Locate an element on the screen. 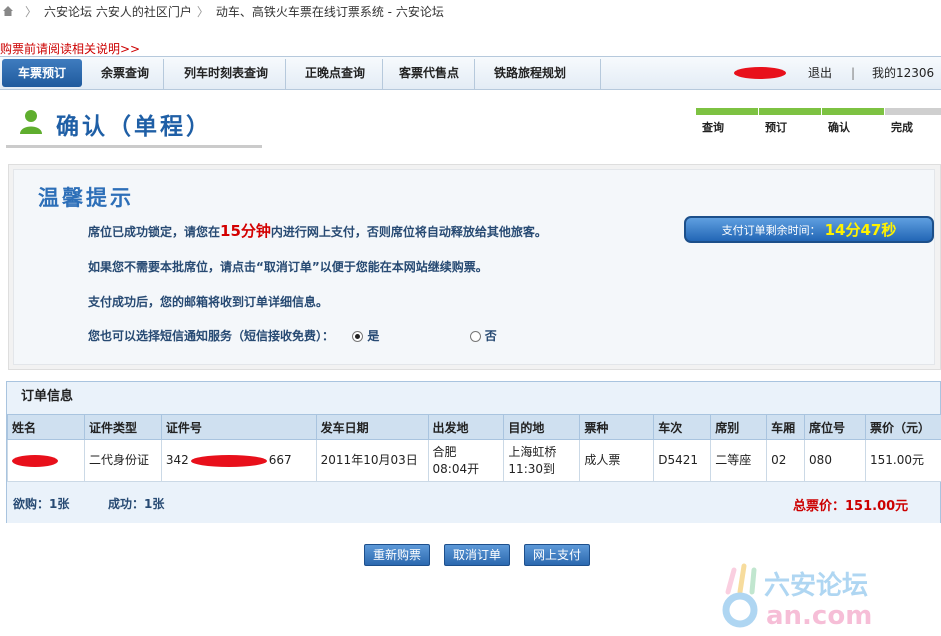 The height and width of the screenshot is (636, 941). col-seat-class: 席别 is located at coordinates (739, 427).